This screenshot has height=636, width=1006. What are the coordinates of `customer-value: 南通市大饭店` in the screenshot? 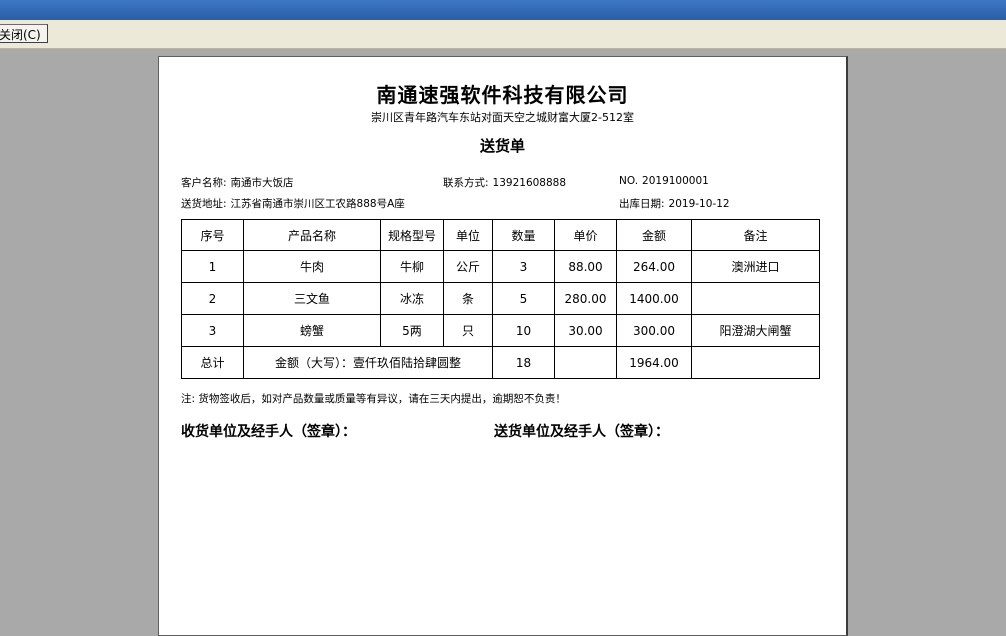 It's located at (262, 183).